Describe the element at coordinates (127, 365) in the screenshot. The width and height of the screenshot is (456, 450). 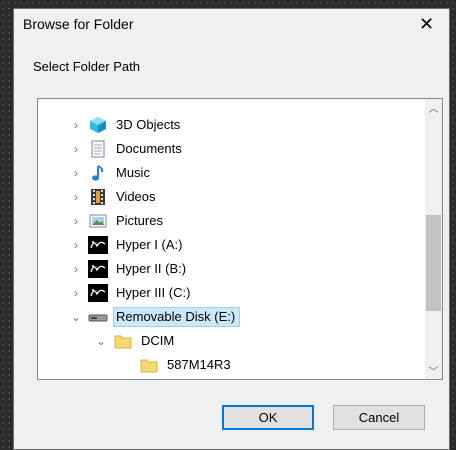
I see `expander-placeholder` at that location.